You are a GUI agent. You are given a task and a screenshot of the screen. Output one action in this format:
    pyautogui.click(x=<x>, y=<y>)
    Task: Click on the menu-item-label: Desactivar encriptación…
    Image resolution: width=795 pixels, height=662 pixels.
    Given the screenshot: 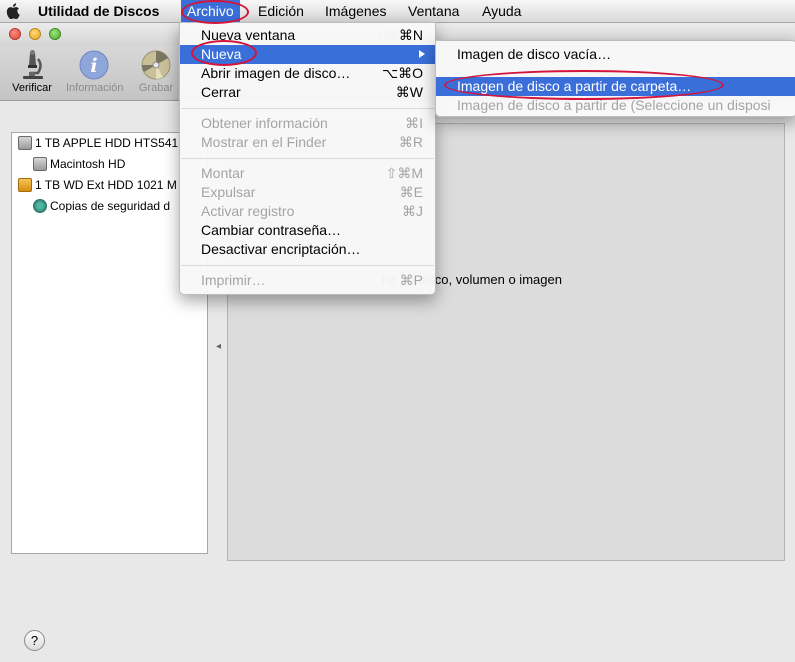 What is the action you would take?
    pyautogui.click(x=281, y=249)
    